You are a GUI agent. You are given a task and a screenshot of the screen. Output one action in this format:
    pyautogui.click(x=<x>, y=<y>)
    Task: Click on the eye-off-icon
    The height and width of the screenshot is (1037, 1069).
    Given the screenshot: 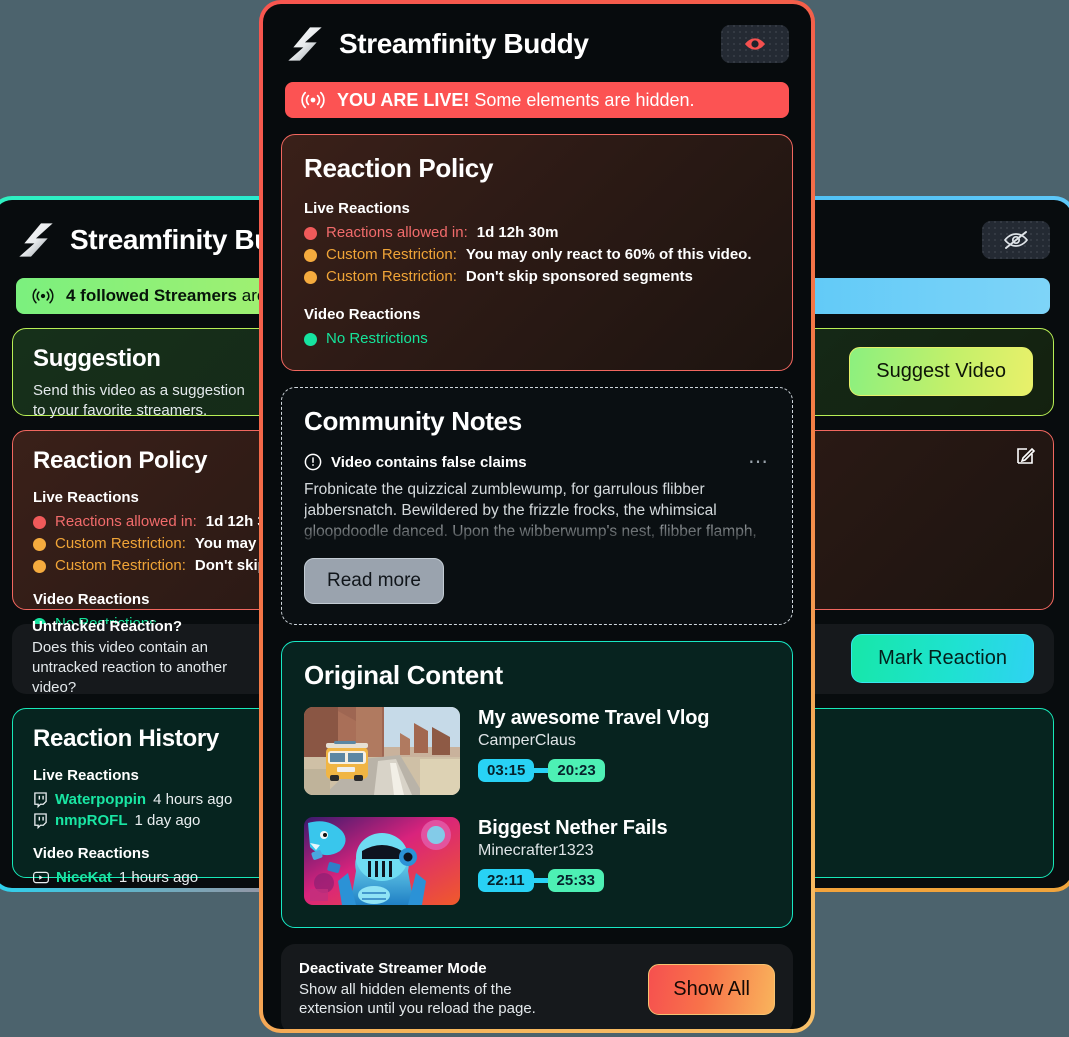 What is the action you would take?
    pyautogui.click(x=1016, y=240)
    